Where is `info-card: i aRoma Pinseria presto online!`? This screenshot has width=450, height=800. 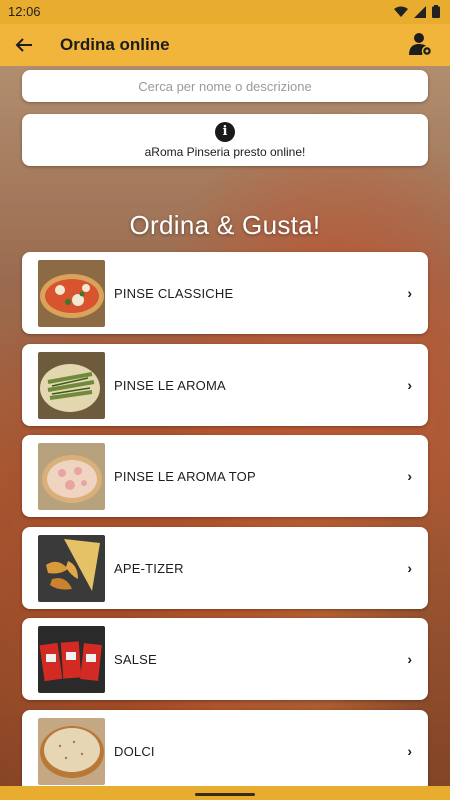 info-card: i aRoma Pinseria presto online! is located at coordinates (225, 140).